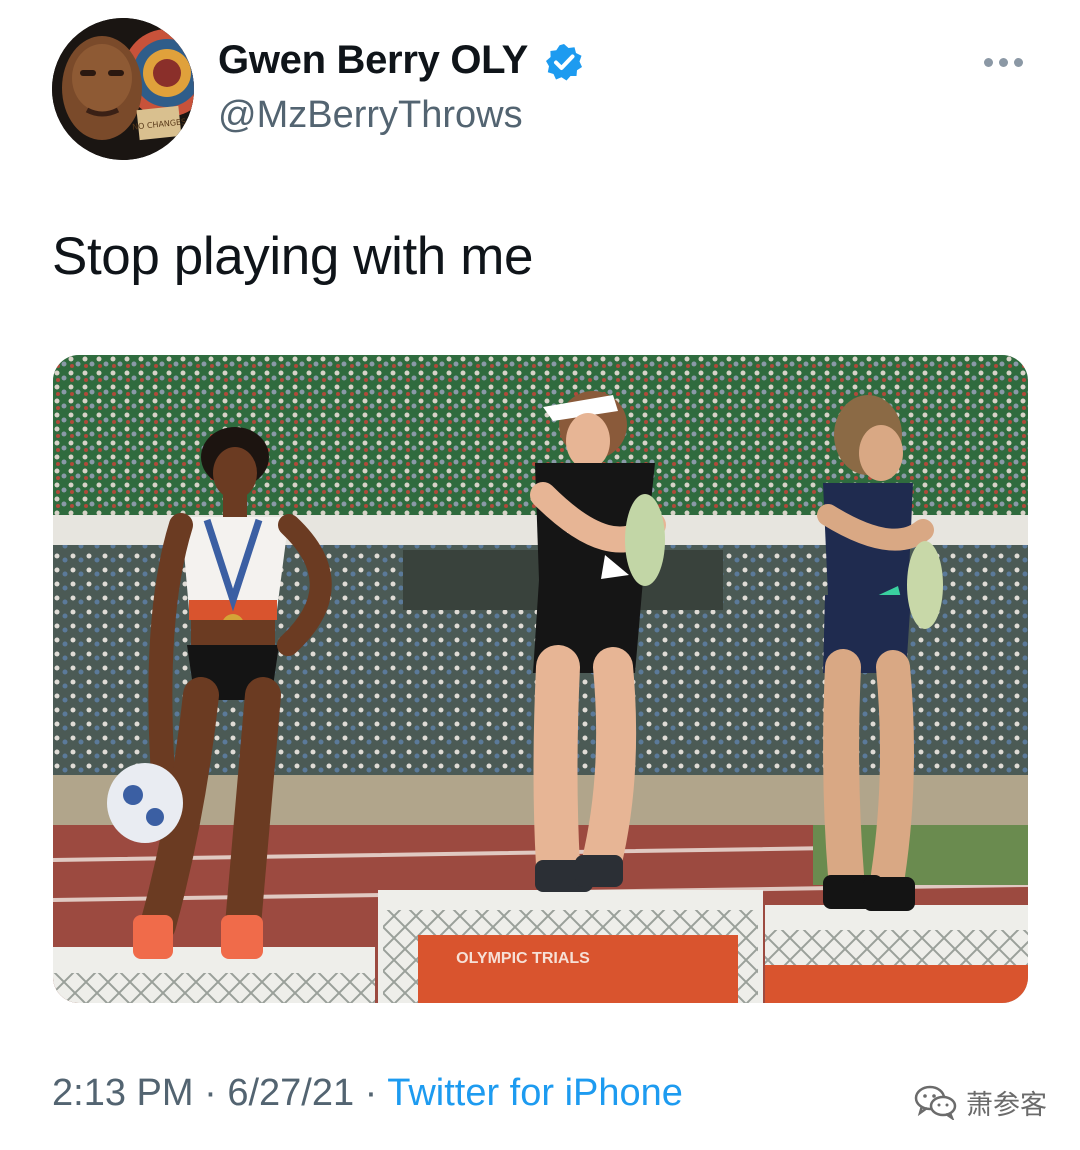 This screenshot has width=1080, height=1150. I want to click on tweet-date: 6/27/21, so click(290, 1093).